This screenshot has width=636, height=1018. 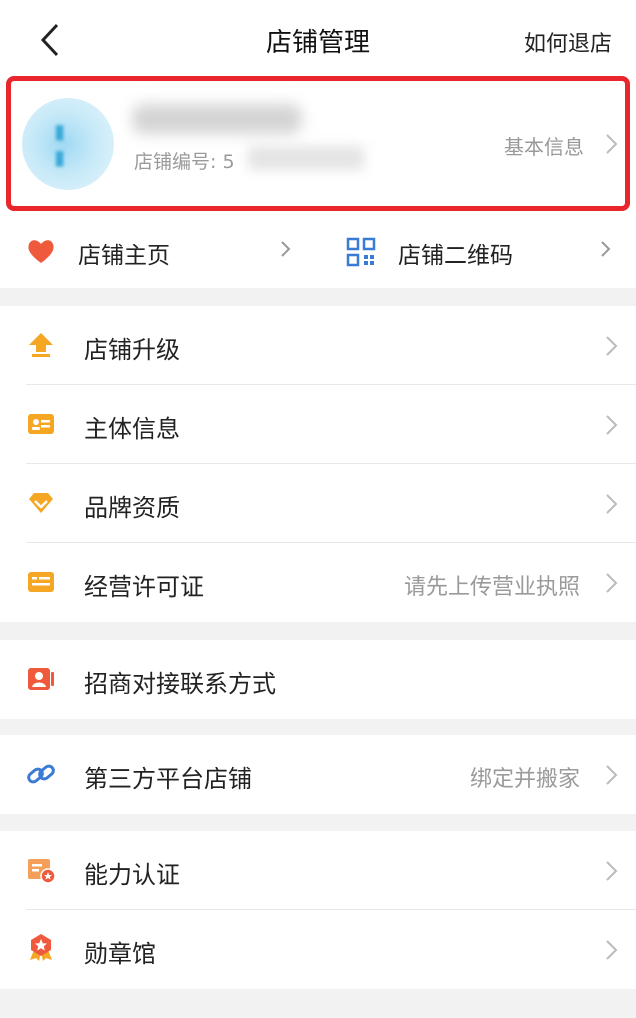 What do you see at coordinates (318, 424) in the screenshot?
I see `list-item-entity-info: 主体信息` at bounding box center [318, 424].